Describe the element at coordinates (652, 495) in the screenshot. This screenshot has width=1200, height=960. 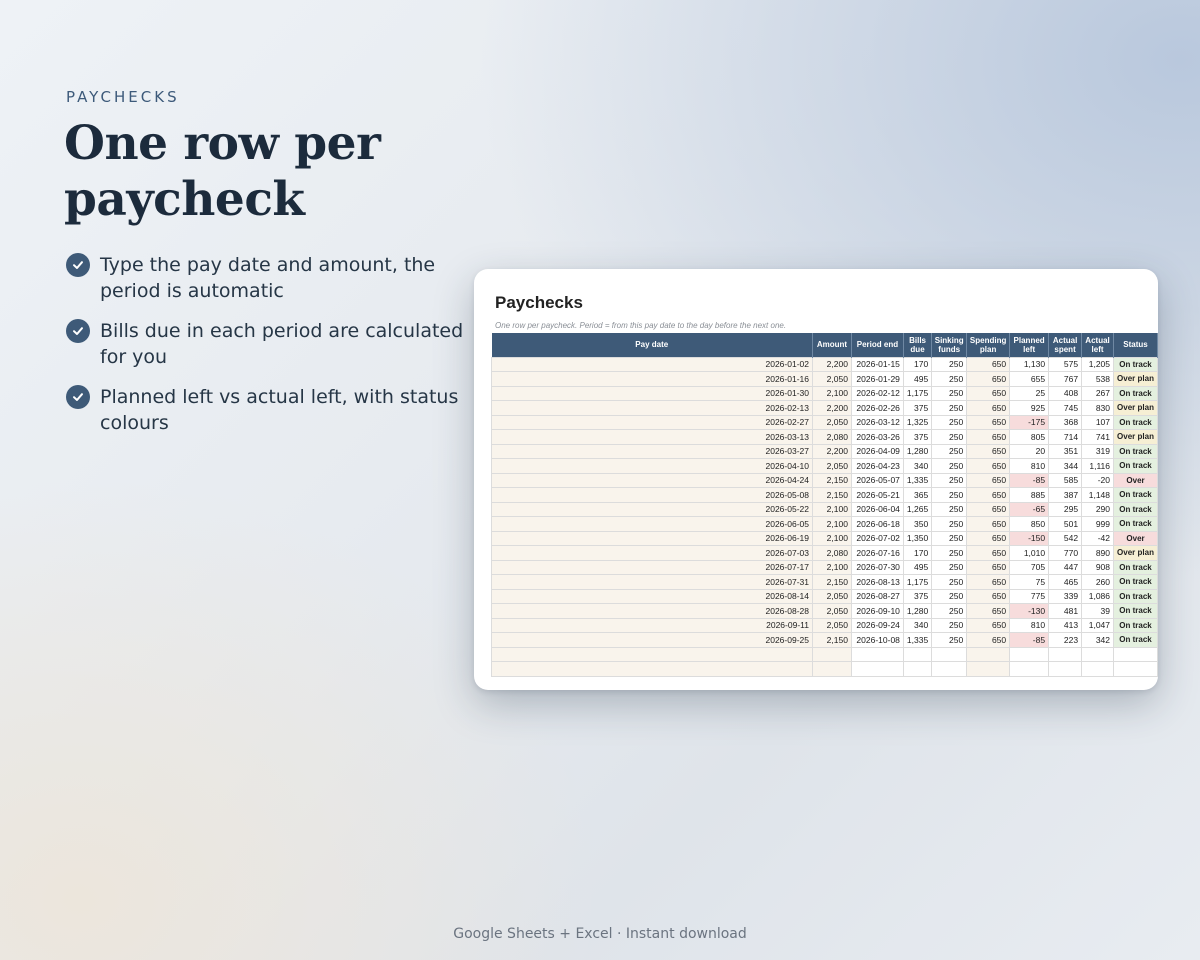
I see `table-cell: 2026-05-08` at that location.